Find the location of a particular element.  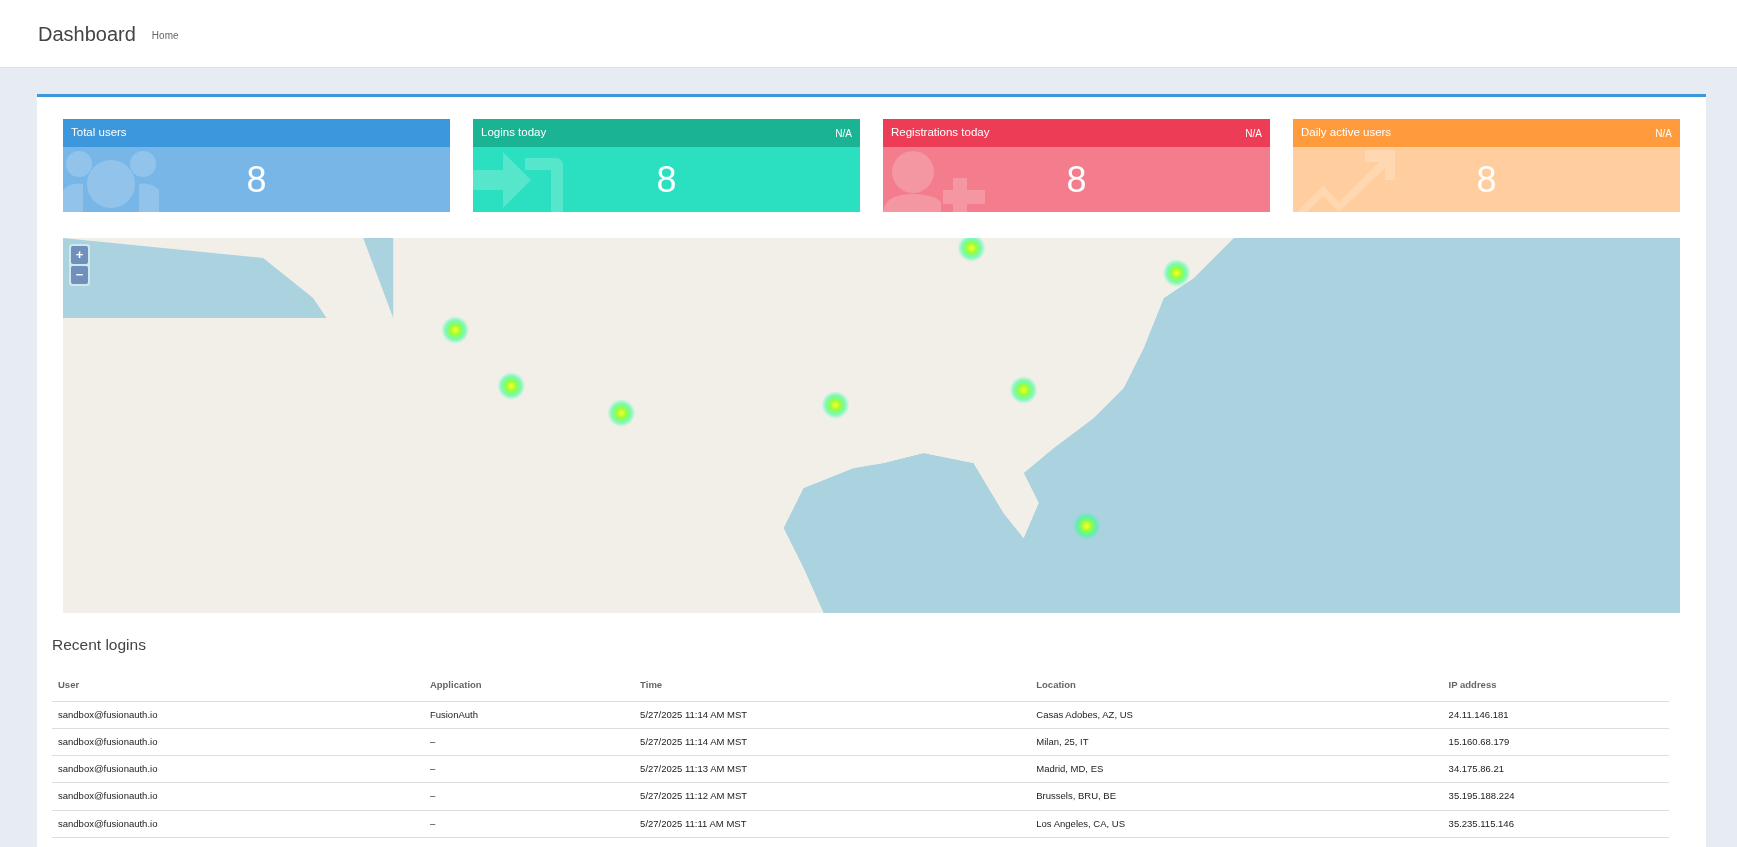

table-cell: 5/27/2025 11:11 AM MST is located at coordinates (832, 824).